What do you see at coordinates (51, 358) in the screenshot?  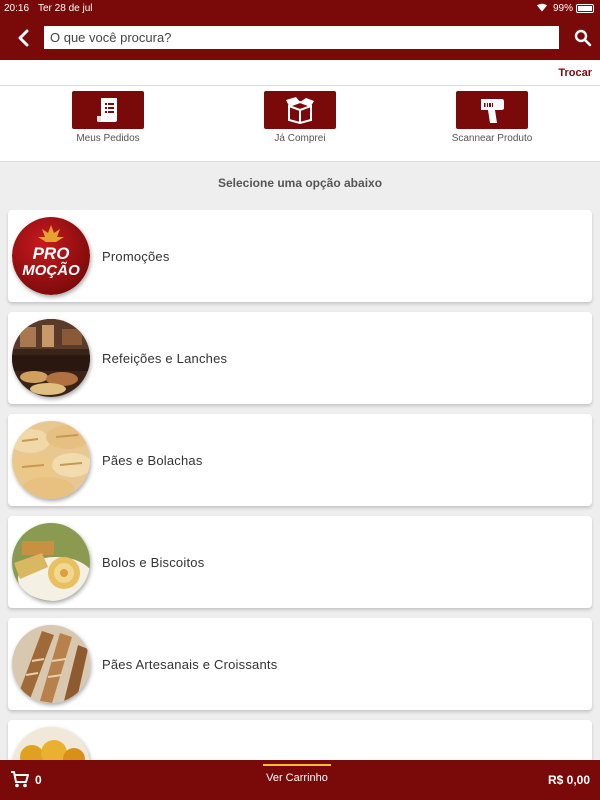 I see `meals-photo` at bounding box center [51, 358].